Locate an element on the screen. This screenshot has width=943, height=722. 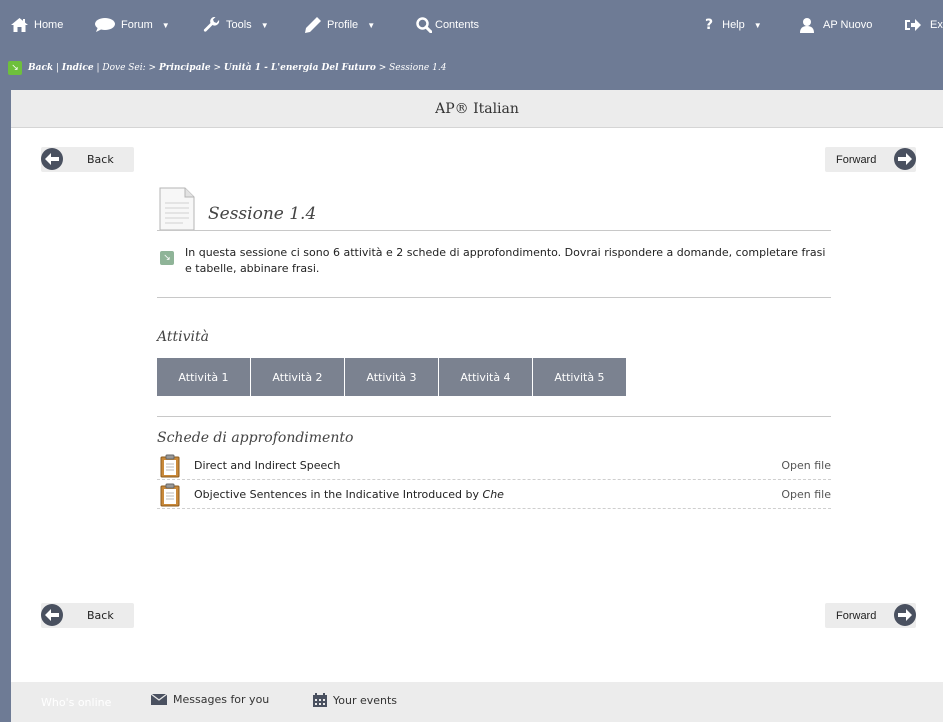
nav-forum: Forum ▼ is located at coordinates (132, 25).